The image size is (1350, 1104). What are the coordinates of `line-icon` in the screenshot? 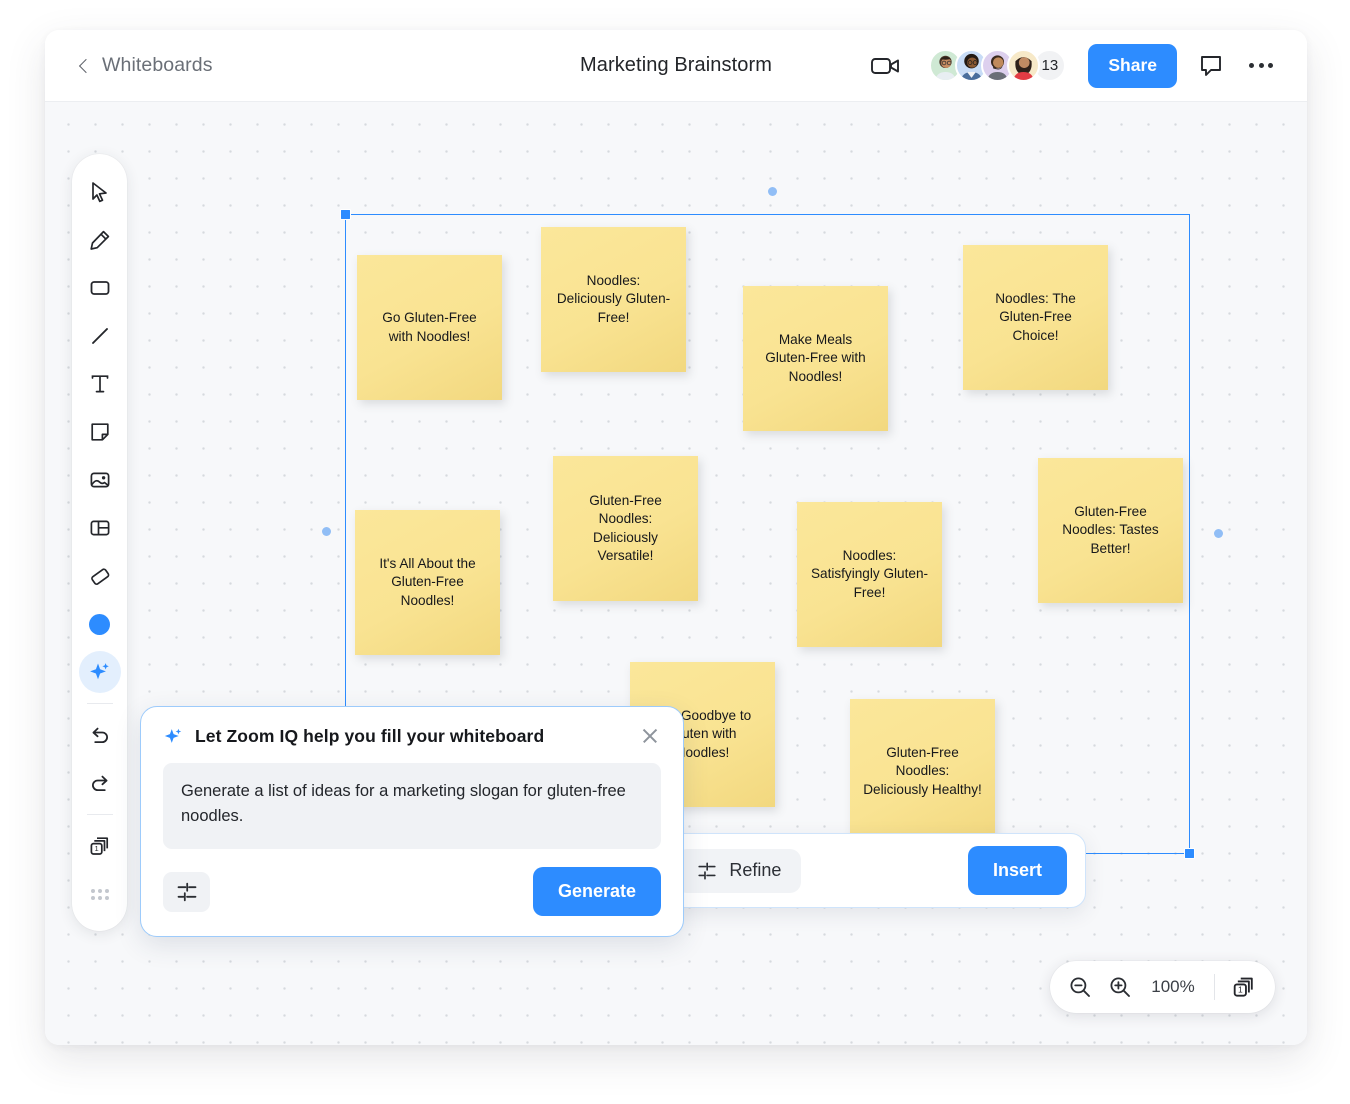 It's located at (99, 336).